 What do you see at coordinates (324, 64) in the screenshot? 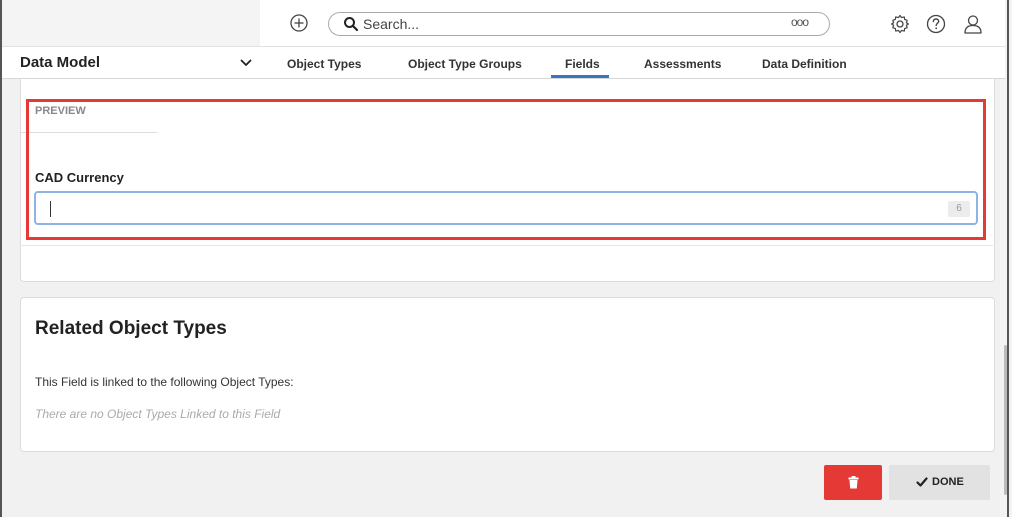
I see `tab-object-types: Object Types` at bounding box center [324, 64].